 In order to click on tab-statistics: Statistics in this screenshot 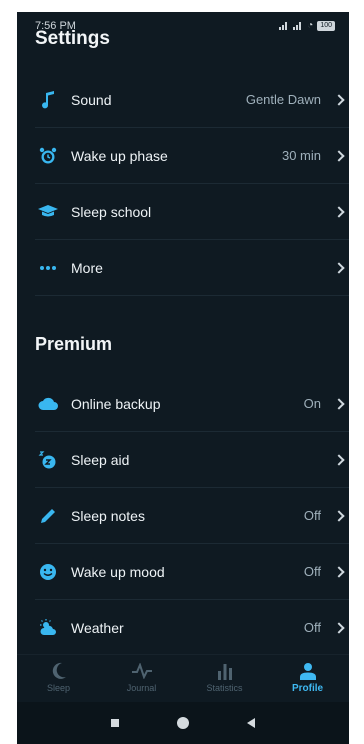, I will do `click(225, 674)`.